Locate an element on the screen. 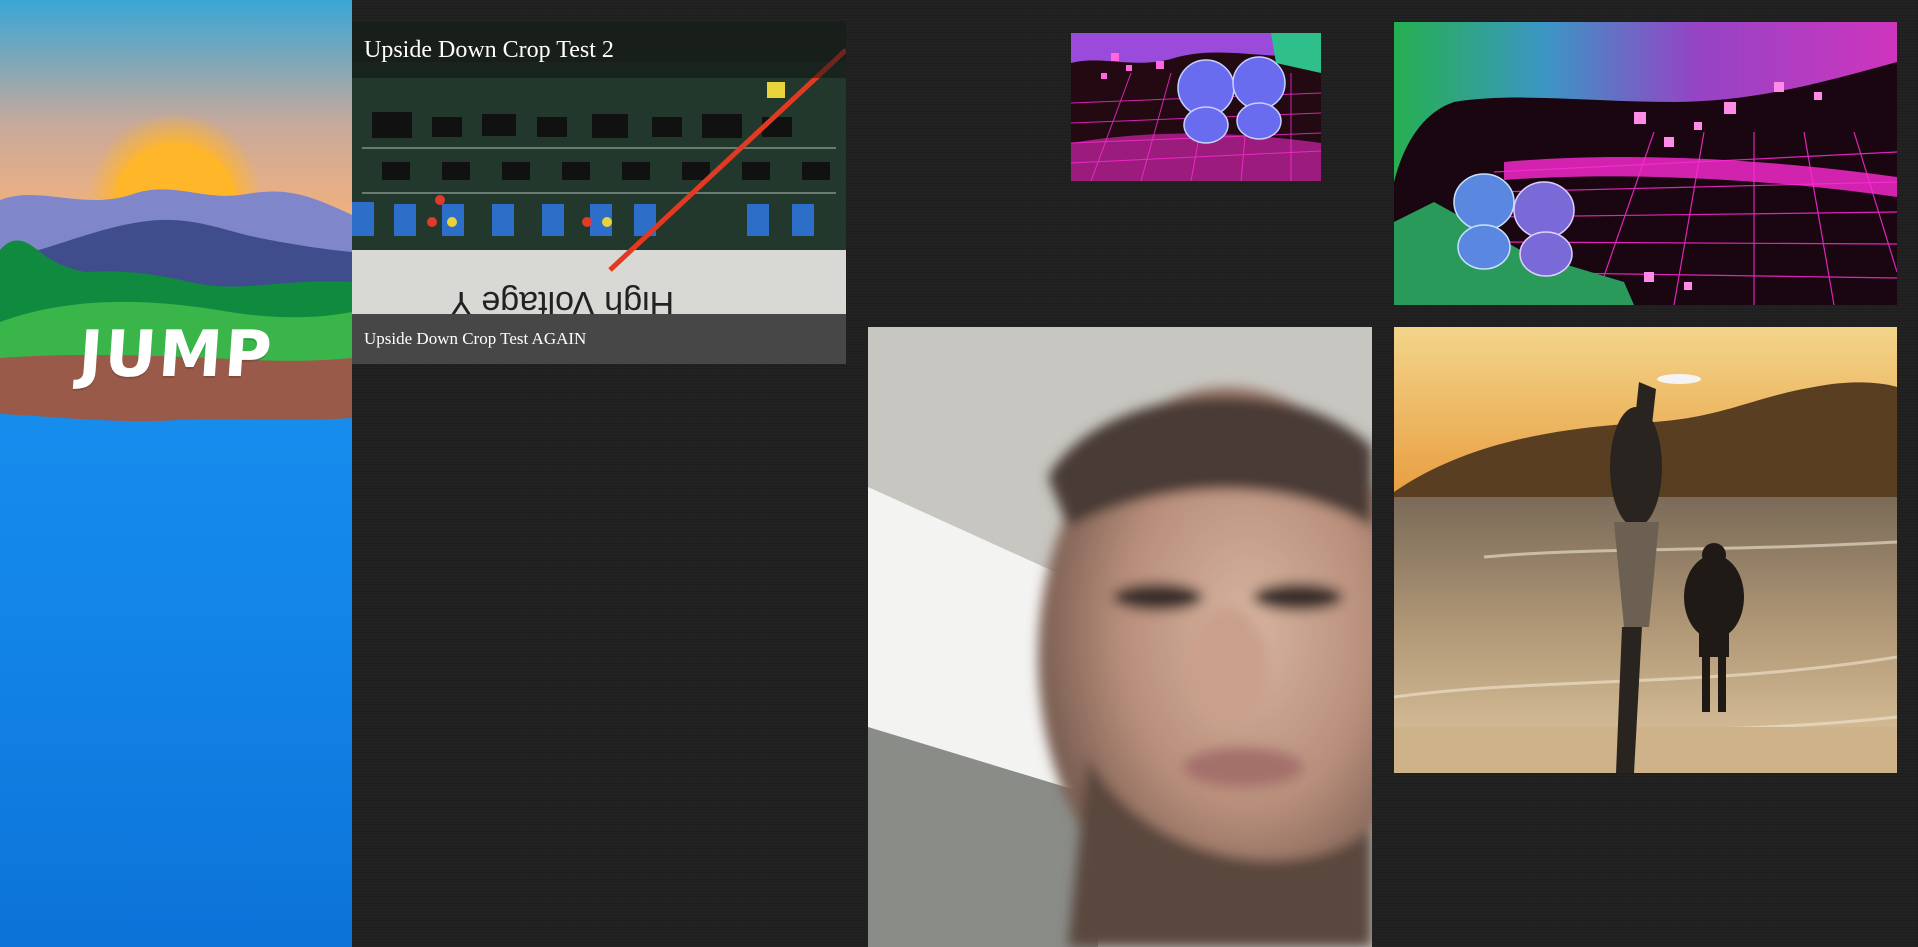  photo-tile-robots-small is located at coordinates (1196, 107).